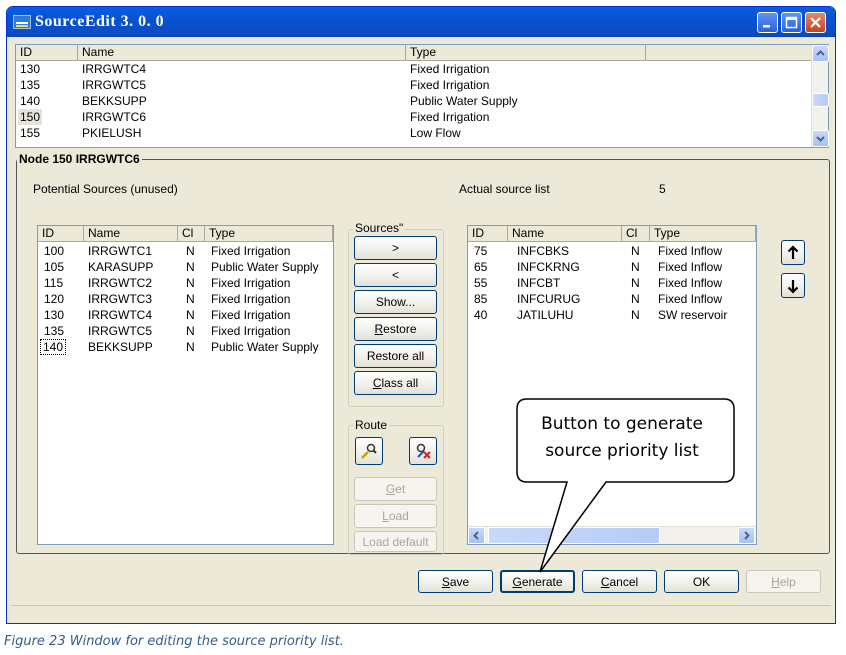 The image size is (846, 655). I want to click on callout-line-1: Button to generate, so click(622, 424).